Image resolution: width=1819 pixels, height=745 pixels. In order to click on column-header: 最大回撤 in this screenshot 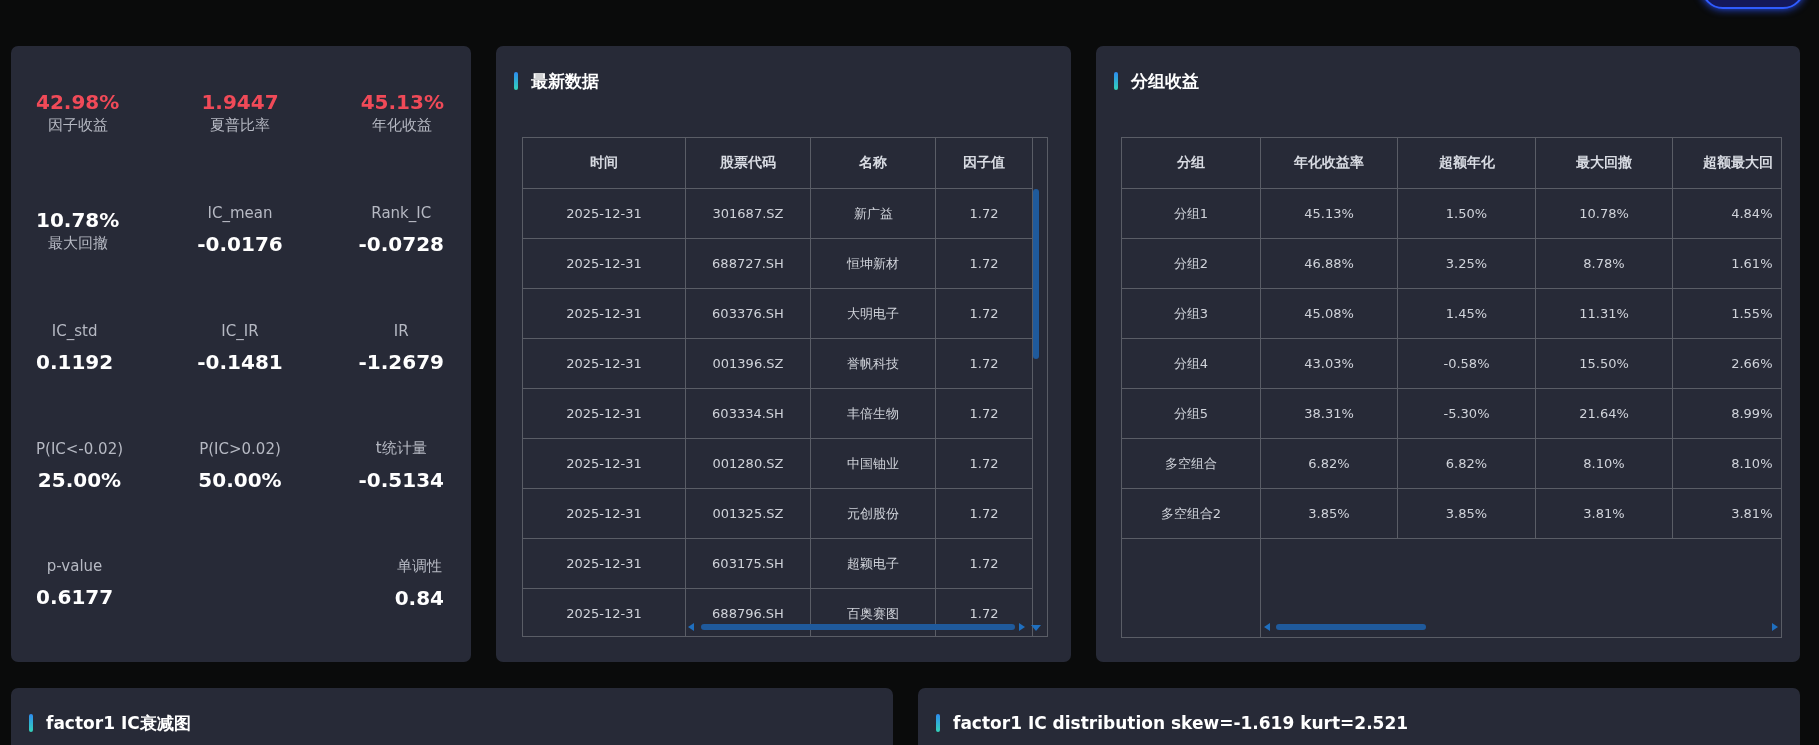, I will do `click(1604, 163)`.